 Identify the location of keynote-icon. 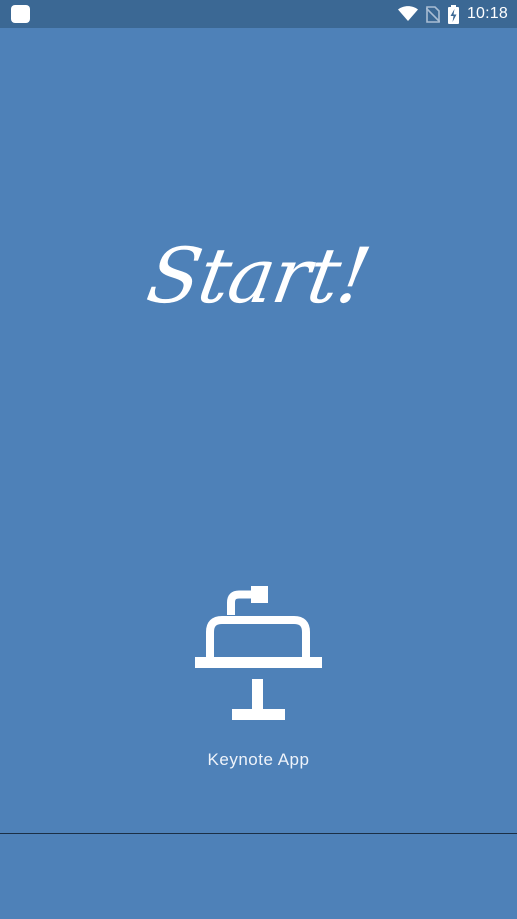
(258, 653).